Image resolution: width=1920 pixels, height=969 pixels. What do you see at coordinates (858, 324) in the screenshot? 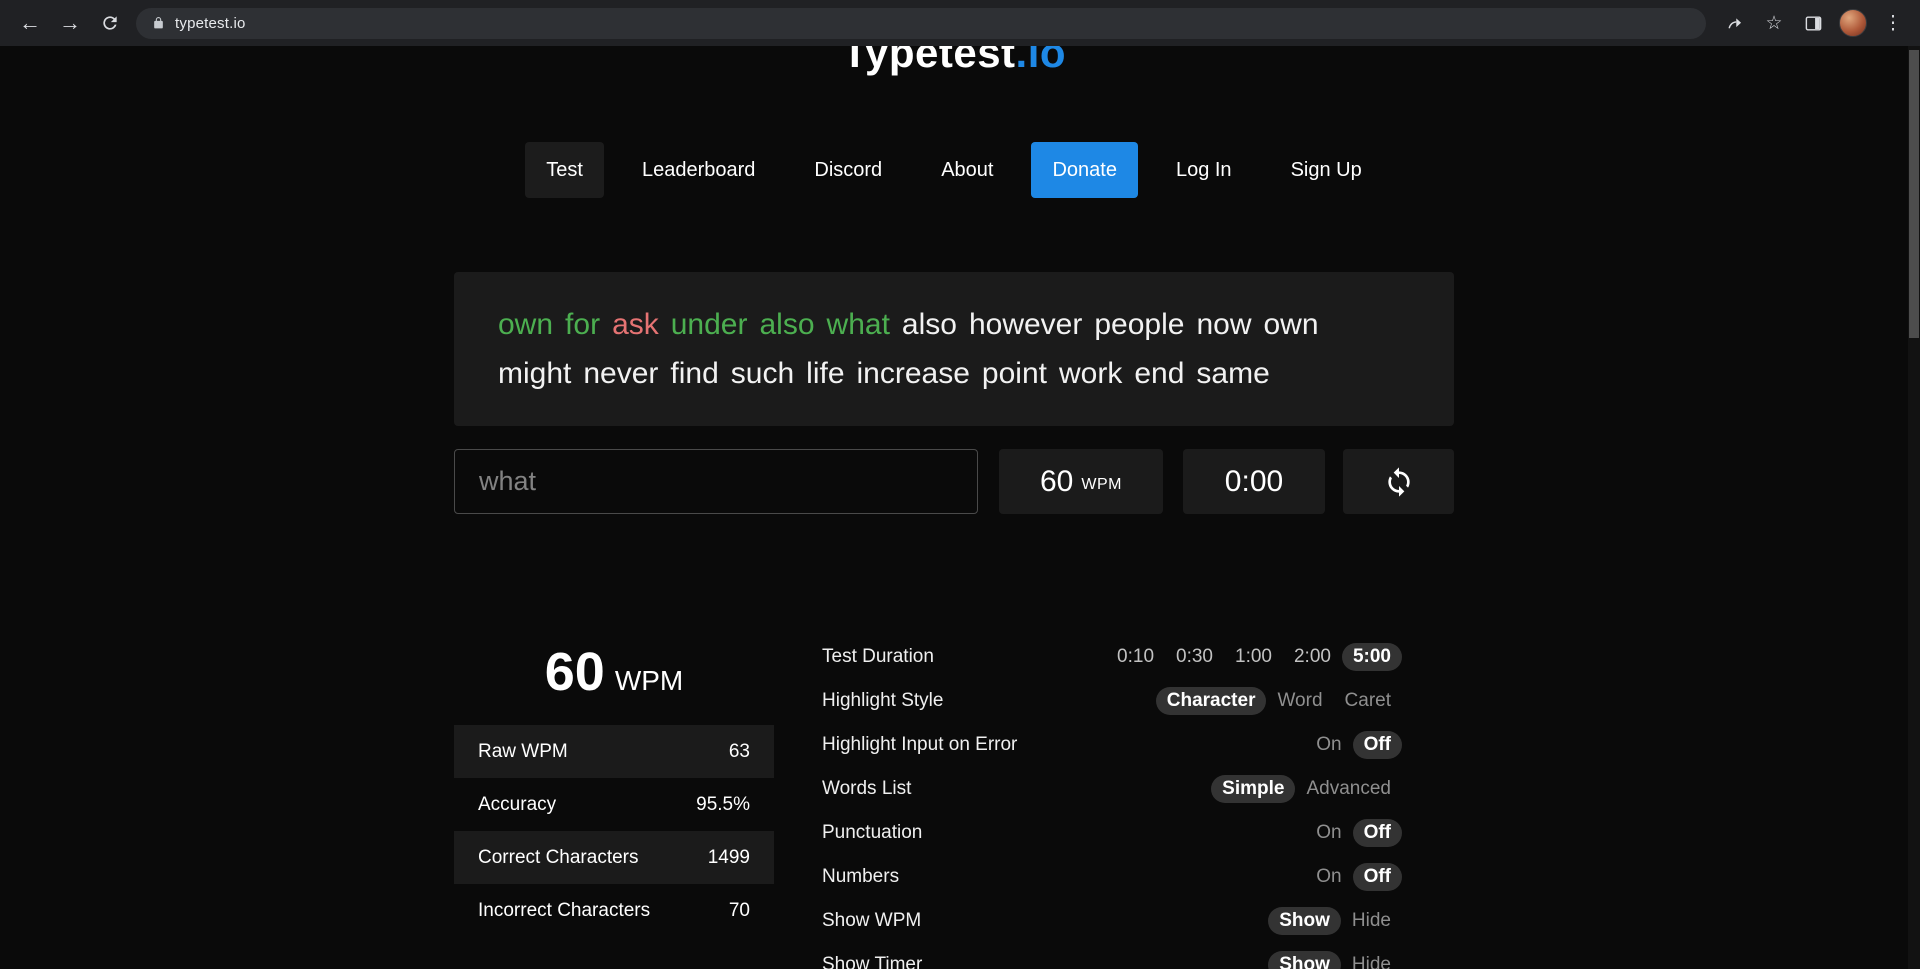
I see `word: what` at bounding box center [858, 324].